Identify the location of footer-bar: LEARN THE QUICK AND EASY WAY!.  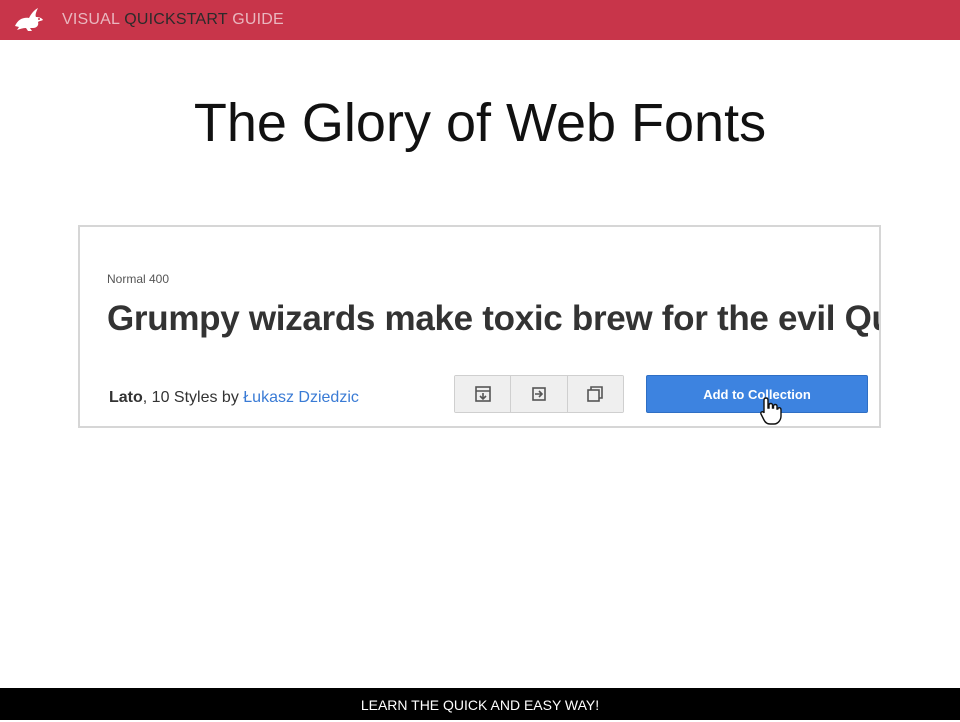
(480, 704).